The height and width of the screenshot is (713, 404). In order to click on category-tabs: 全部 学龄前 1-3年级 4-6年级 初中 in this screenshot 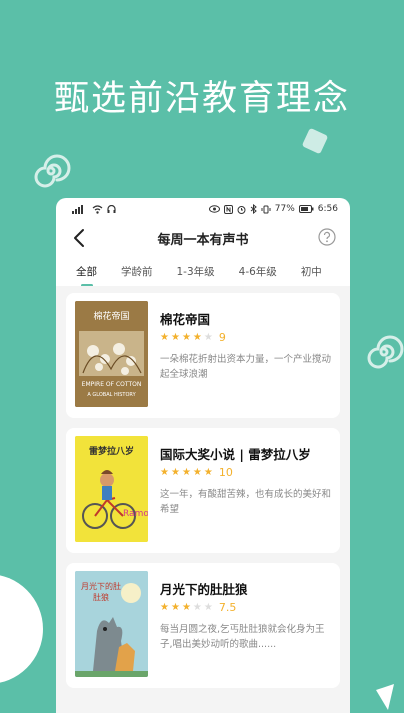, I will do `click(203, 271)`.